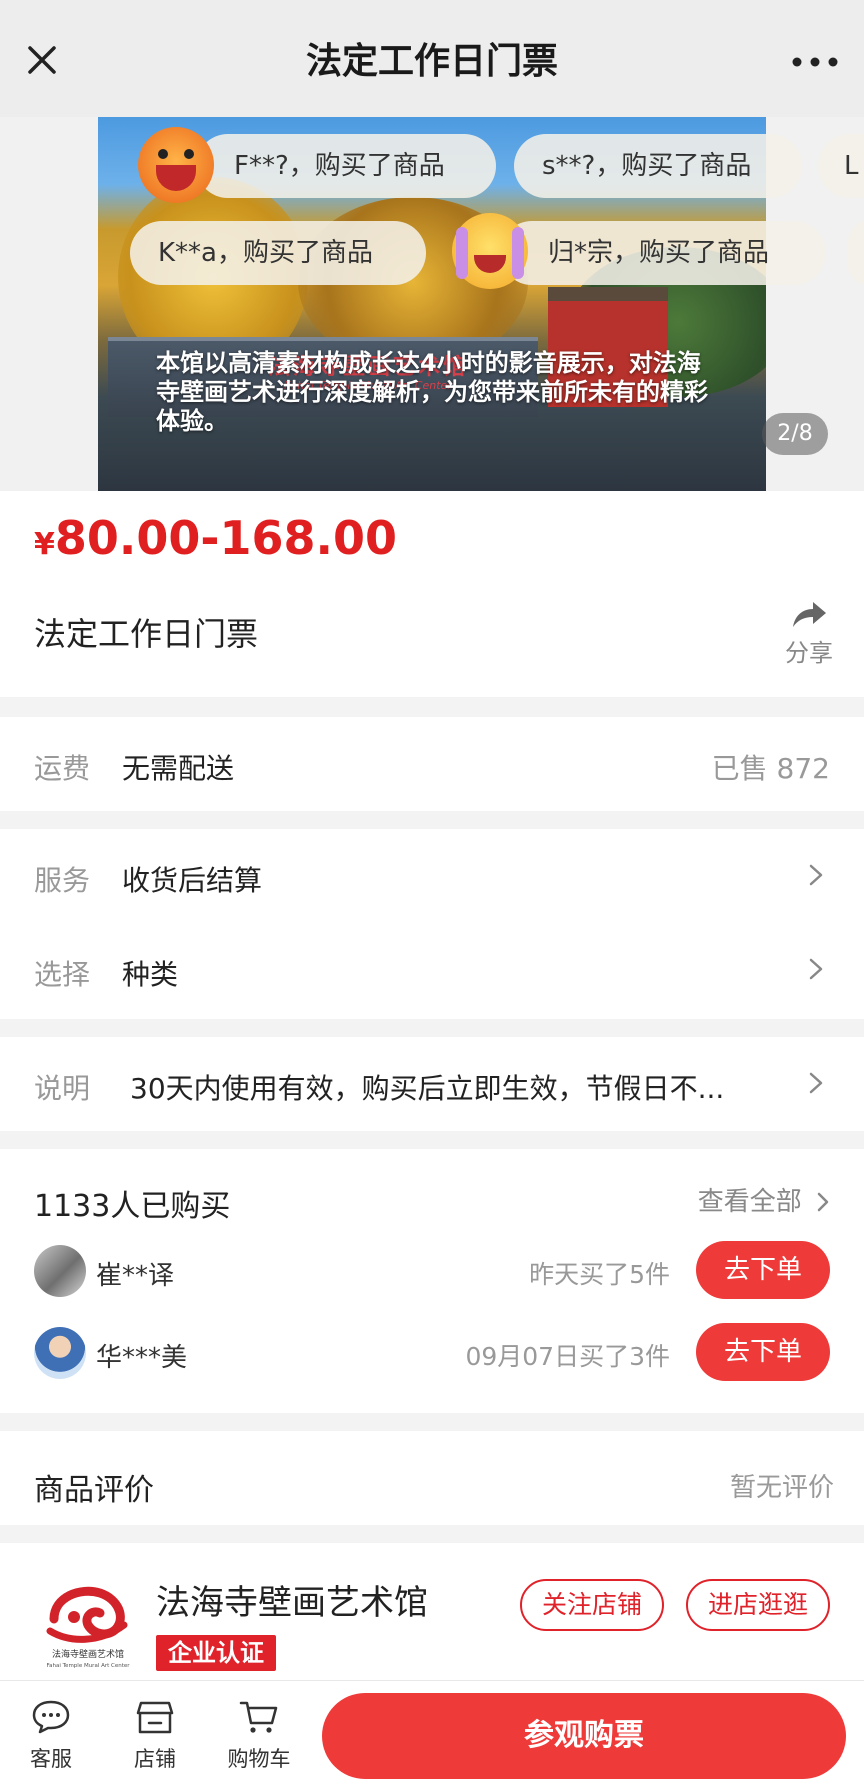 The width and height of the screenshot is (864, 1788). Describe the element at coordinates (88, 1623) in the screenshot. I see `shop-logo: 法海寺壁画艺术馆 Fahai Temple Mural Art Center` at that location.